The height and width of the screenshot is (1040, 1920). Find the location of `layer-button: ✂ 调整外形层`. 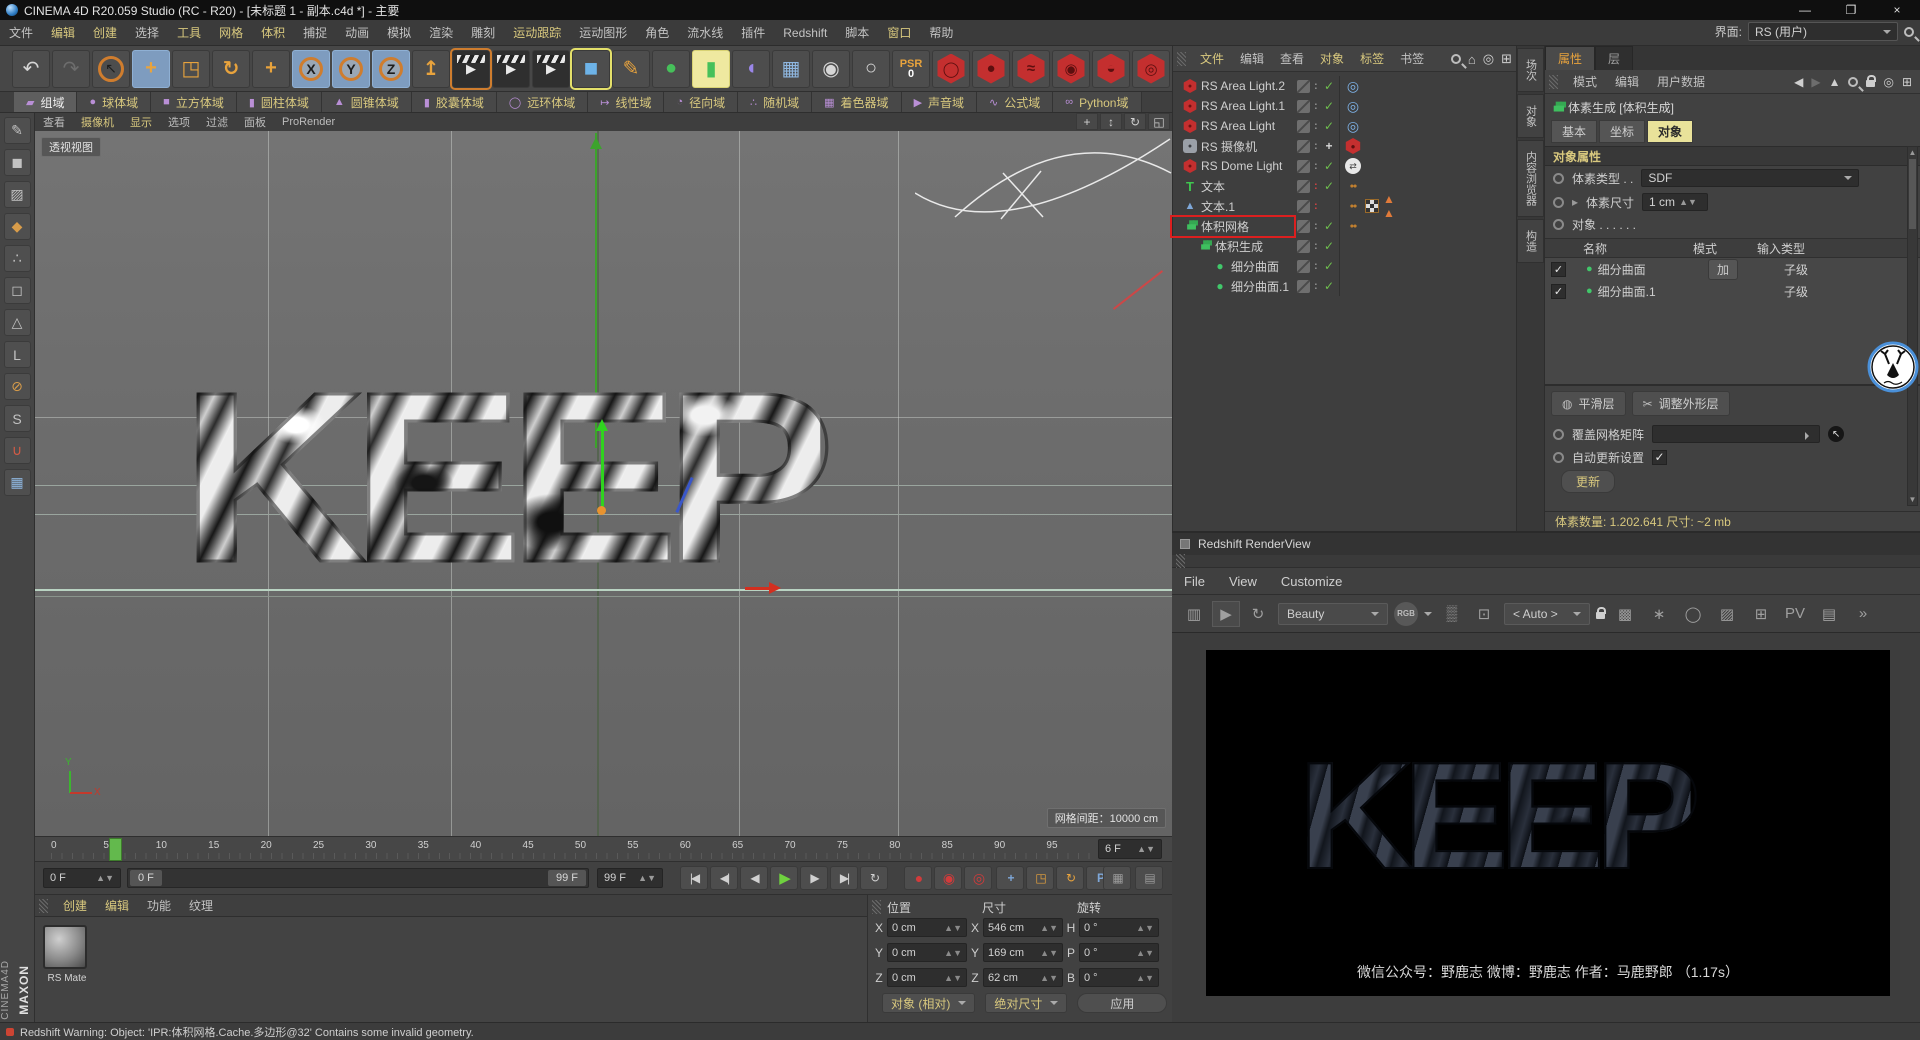

layer-button: ✂ 调整外形层 is located at coordinates (1680, 403).